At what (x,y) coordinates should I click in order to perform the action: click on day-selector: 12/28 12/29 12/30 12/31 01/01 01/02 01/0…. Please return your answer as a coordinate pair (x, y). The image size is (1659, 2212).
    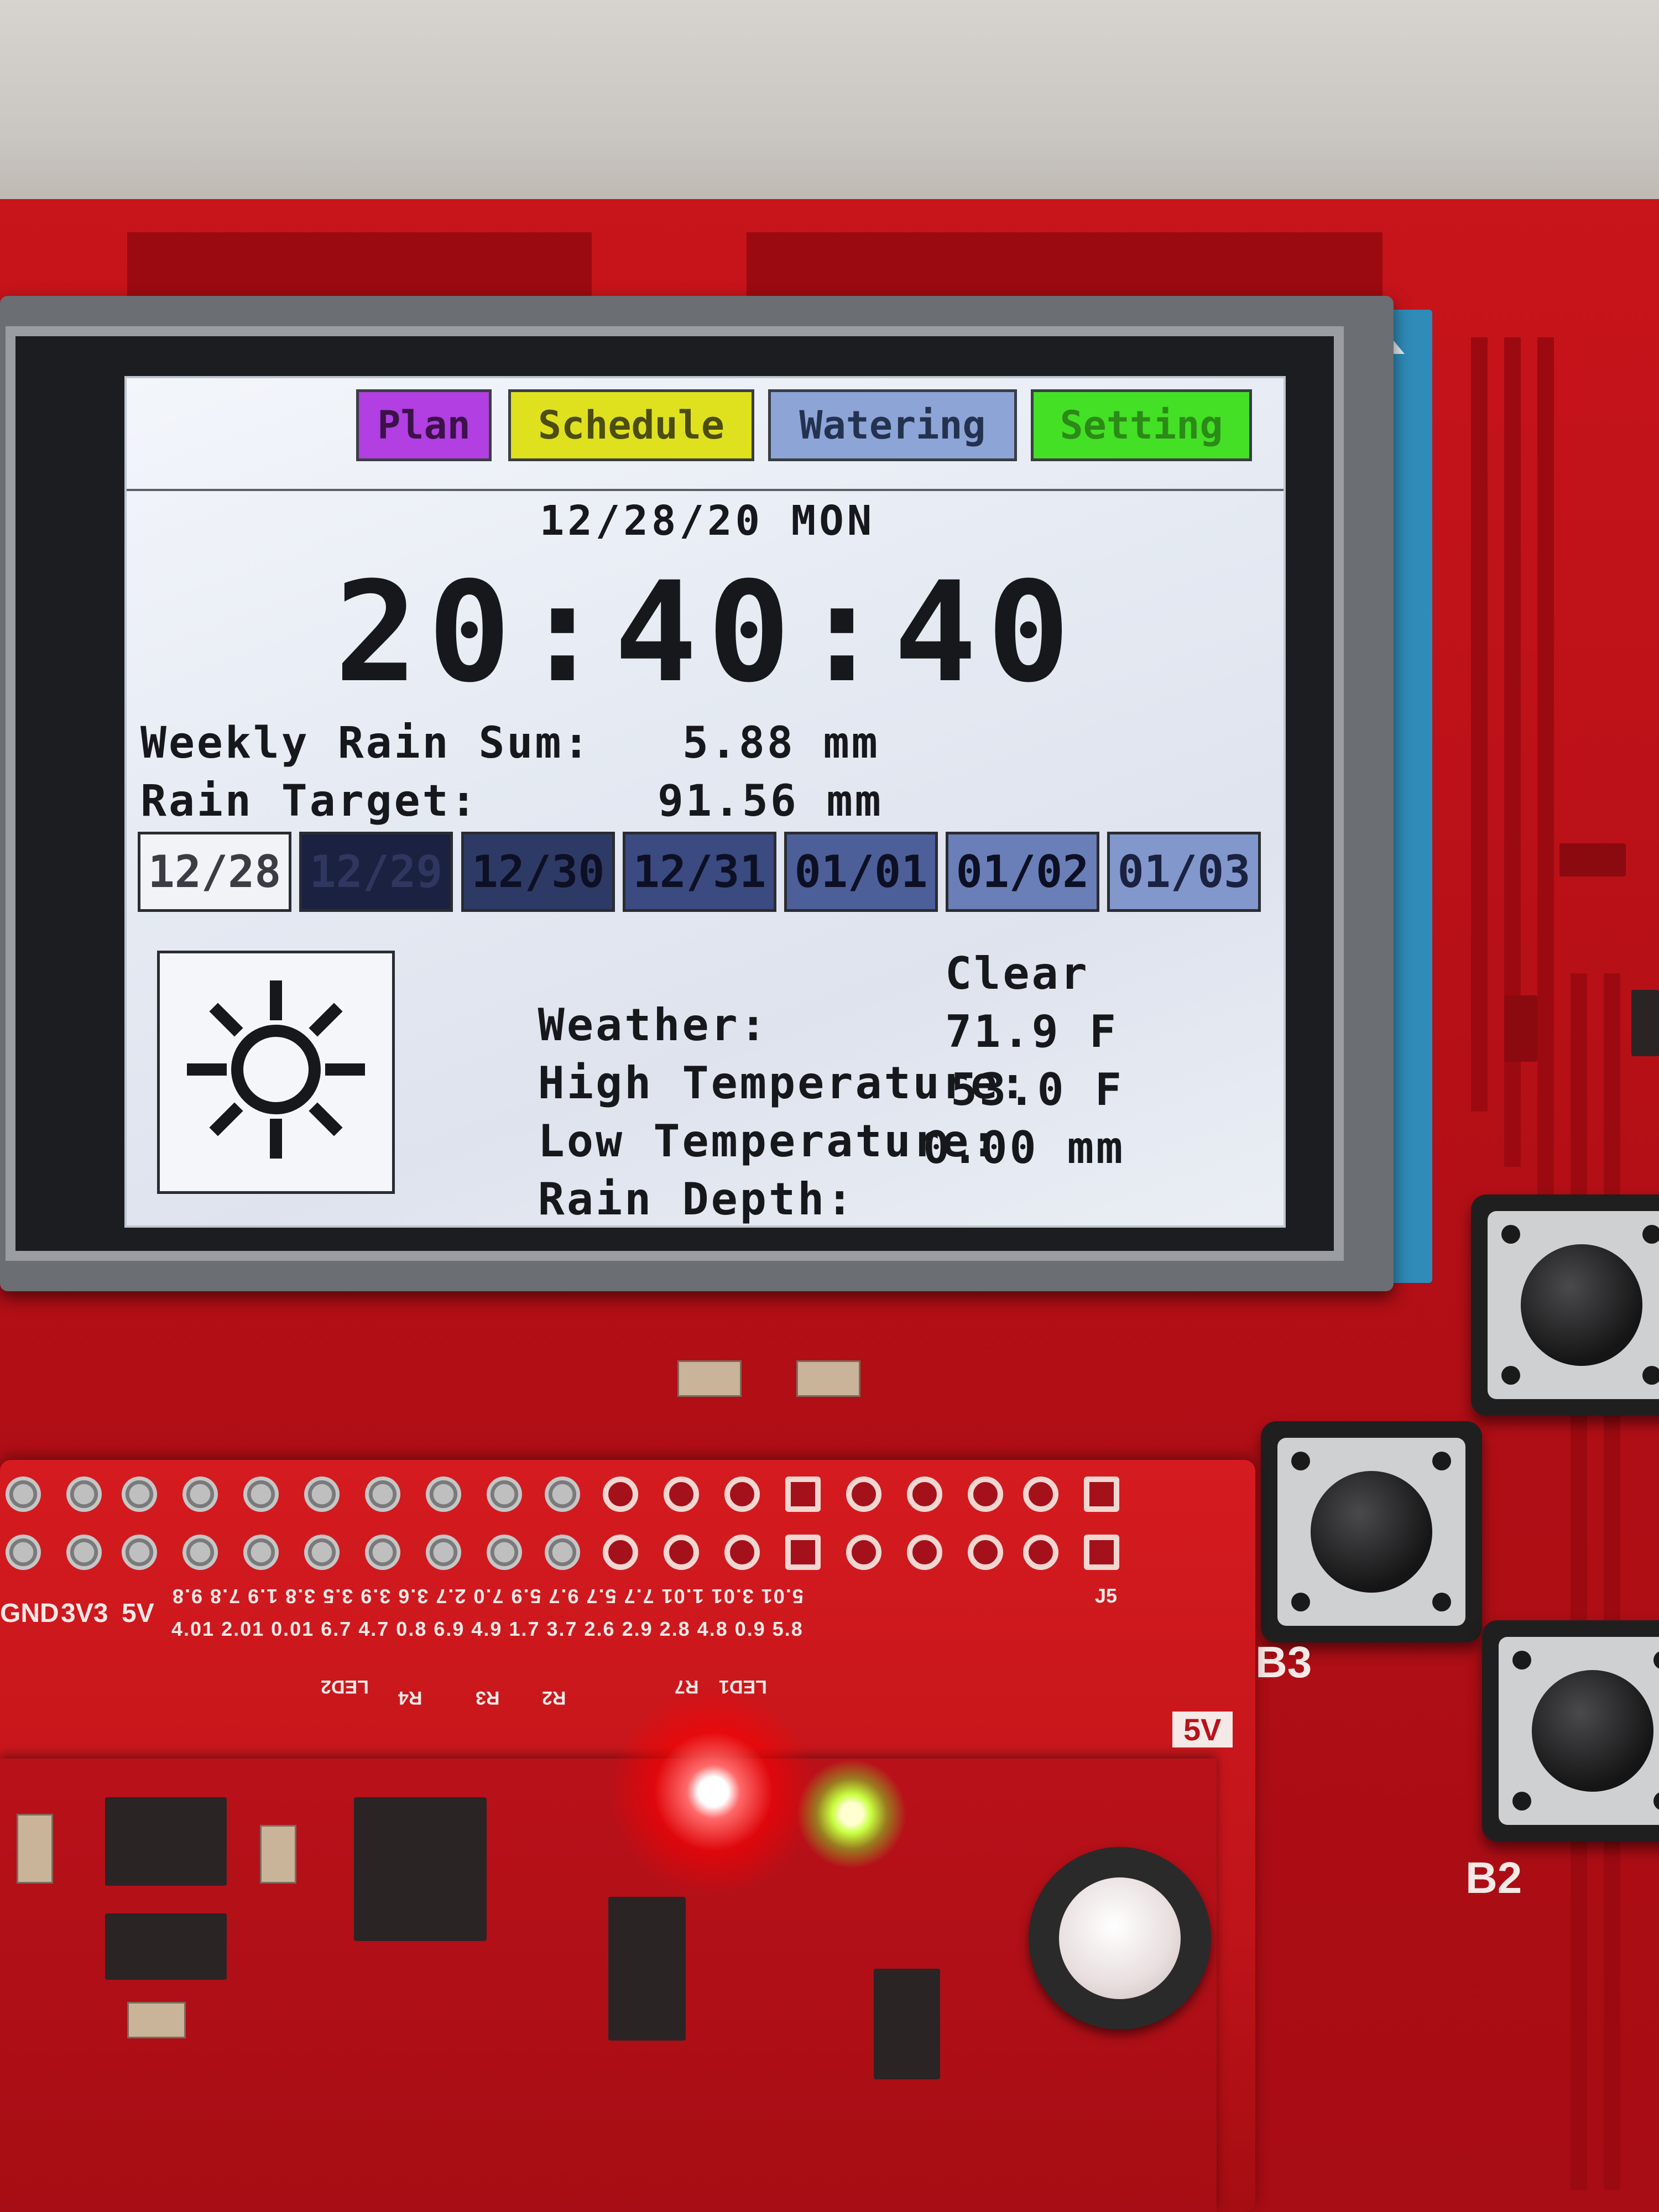
    Looking at the image, I should click on (707, 874).